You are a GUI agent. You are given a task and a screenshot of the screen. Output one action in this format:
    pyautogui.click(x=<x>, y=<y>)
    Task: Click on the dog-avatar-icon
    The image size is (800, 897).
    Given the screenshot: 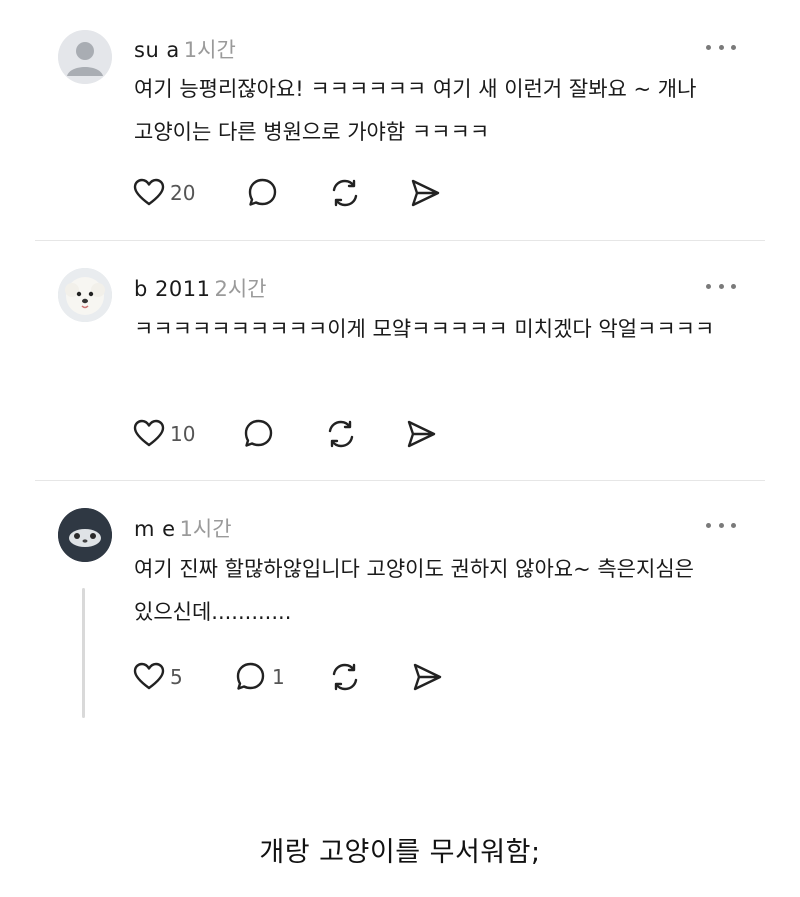 What is the action you would take?
    pyautogui.click(x=85, y=295)
    